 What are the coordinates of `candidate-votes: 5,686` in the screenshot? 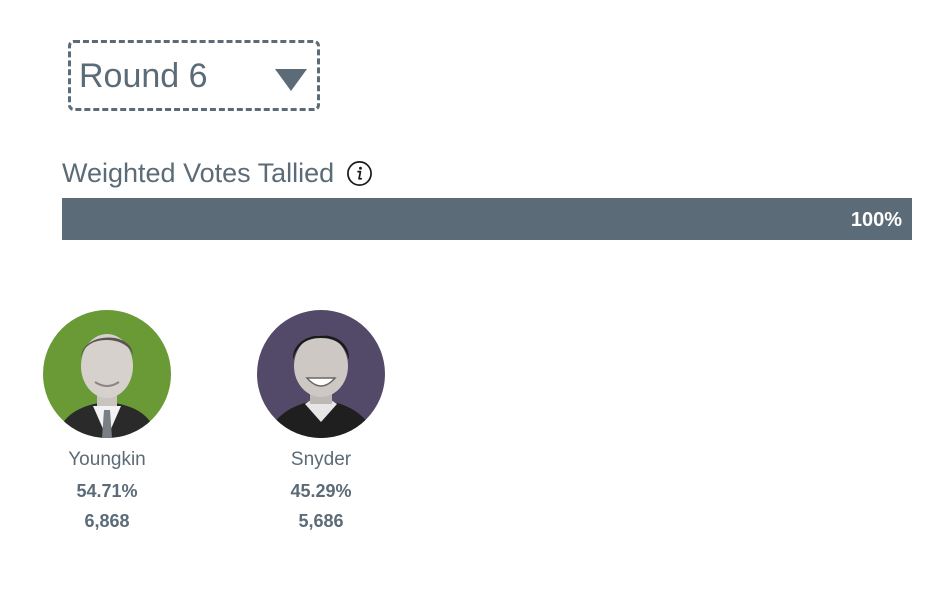 It's located at (321, 521).